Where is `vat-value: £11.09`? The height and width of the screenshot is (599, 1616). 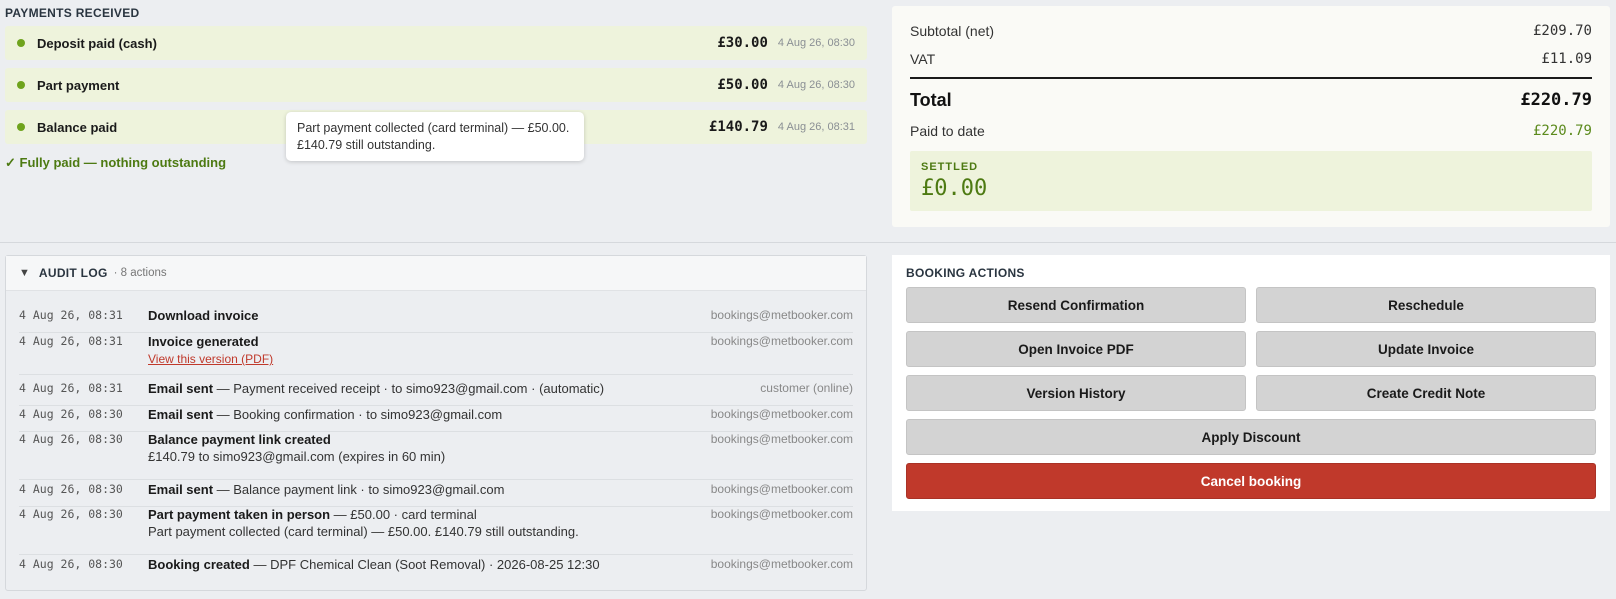 vat-value: £11.09 is located at coordinates (1566, 59).